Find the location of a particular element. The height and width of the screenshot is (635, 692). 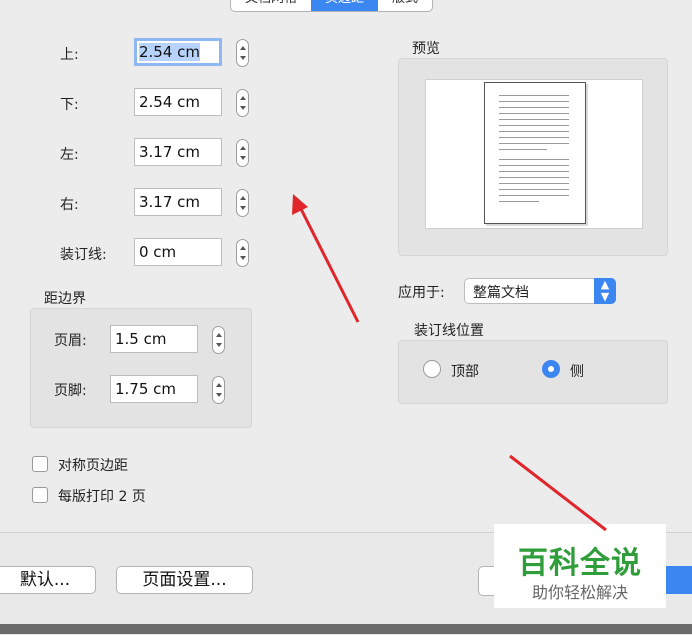

from-edge-title: 距边界 is located at coordinates (65, 299).